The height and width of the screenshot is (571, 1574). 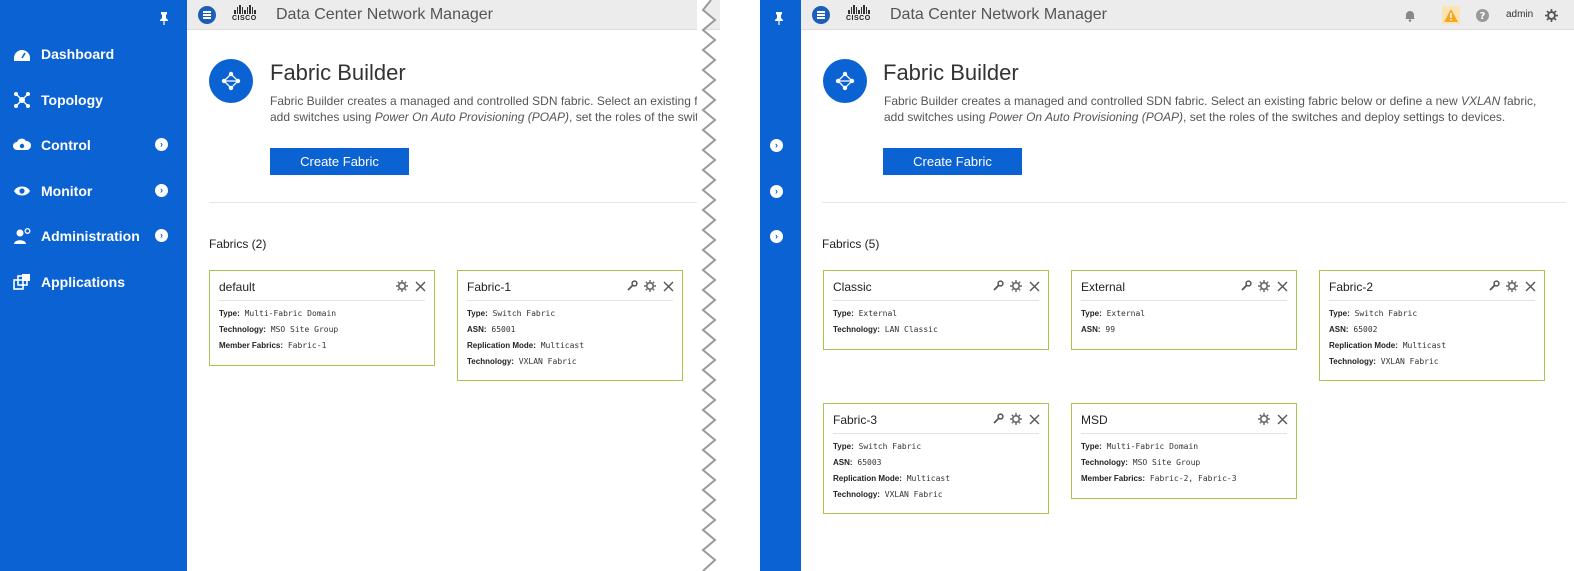 What do you see at coordinates (1159, 478) in the screenshot?
I see `card-row: Member Fabrics: Fabric-2, Fabric-3` at bounding box center [1159, 478].